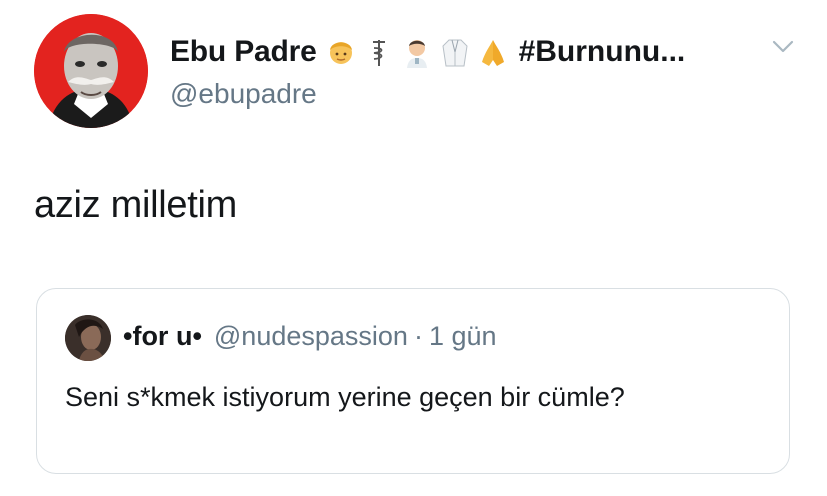  I want to click on quoted-handle: @nudespassion, so click(311, 336).